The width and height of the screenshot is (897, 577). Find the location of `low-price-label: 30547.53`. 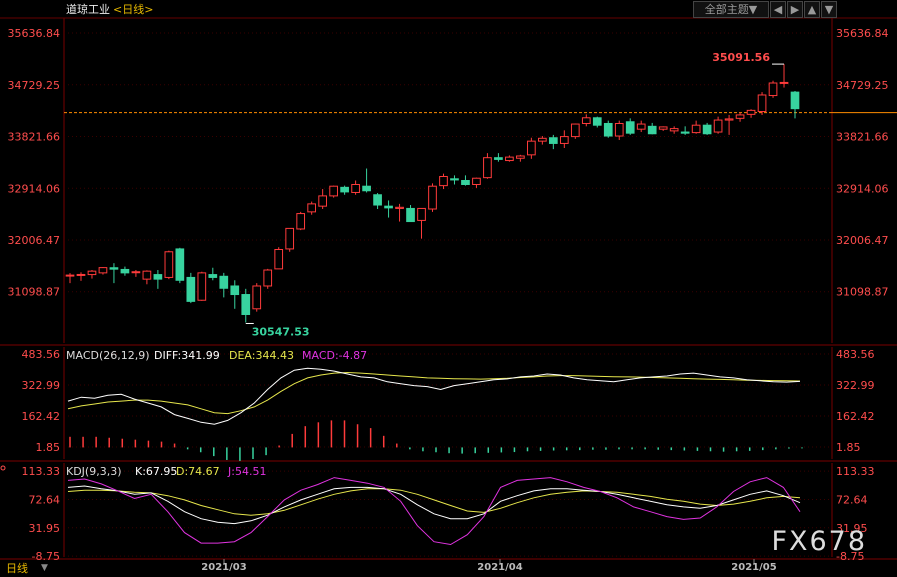

low-price-label: 30547.53 is located at coordinates (281, 331).